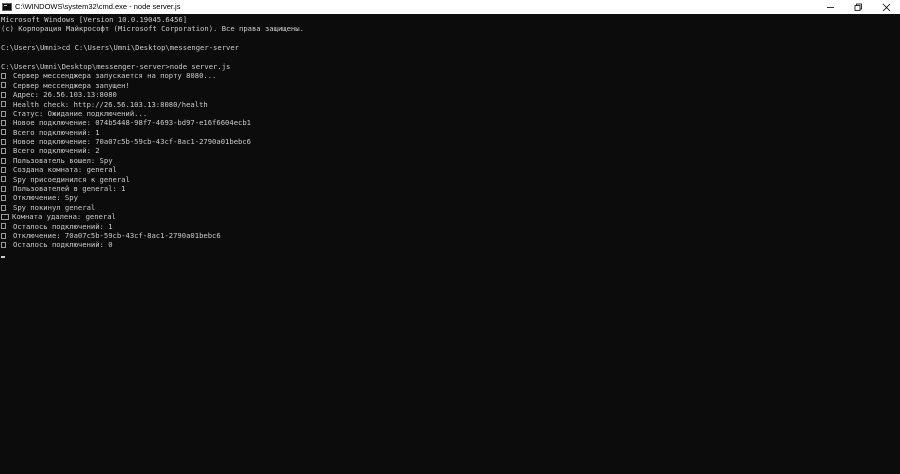 This screenshot has height=474, width=900. Describe the element at coordinates (449, 216) in the screenshot. I see `console-line: Комната удалена: general` at that location.